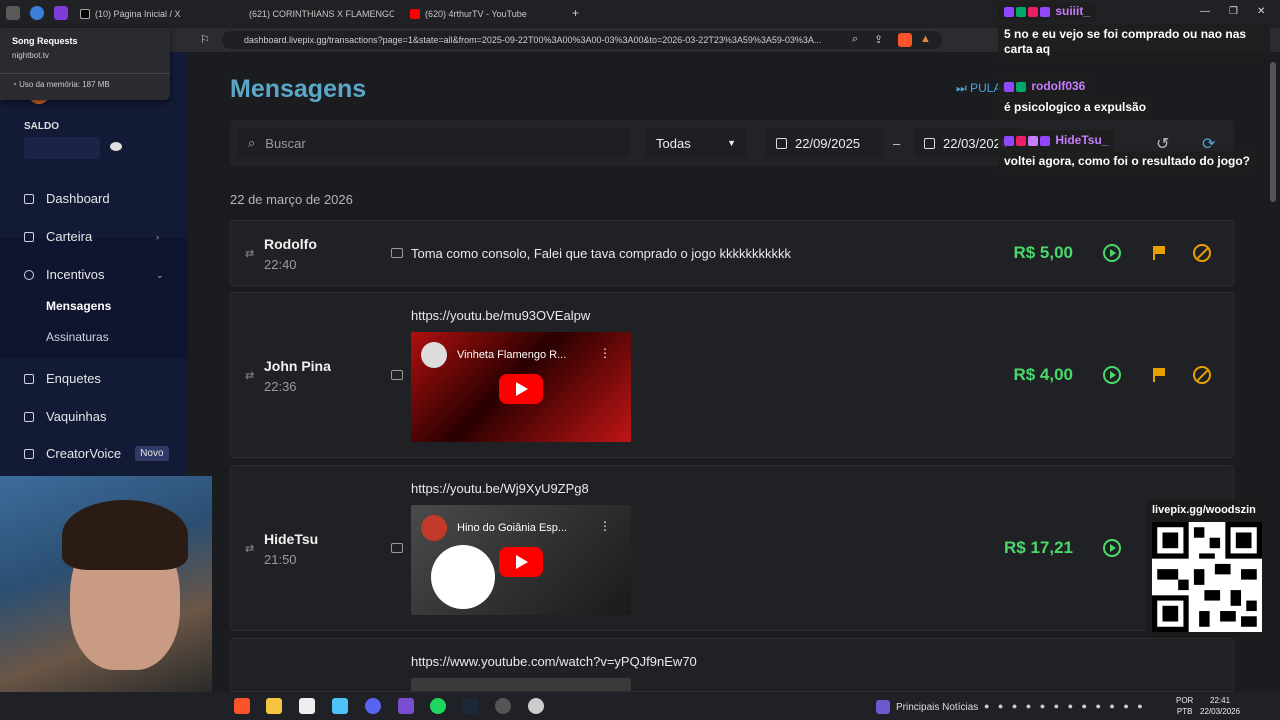  Describe the element at coordinates (41, 126) in the screenshot. I see `balance-label: SALDO` at that location.